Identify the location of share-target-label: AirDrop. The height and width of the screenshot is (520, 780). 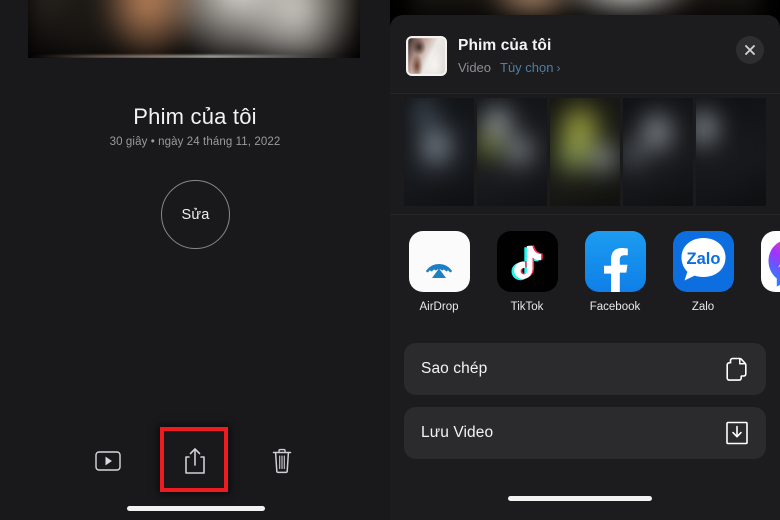
(439, 307).